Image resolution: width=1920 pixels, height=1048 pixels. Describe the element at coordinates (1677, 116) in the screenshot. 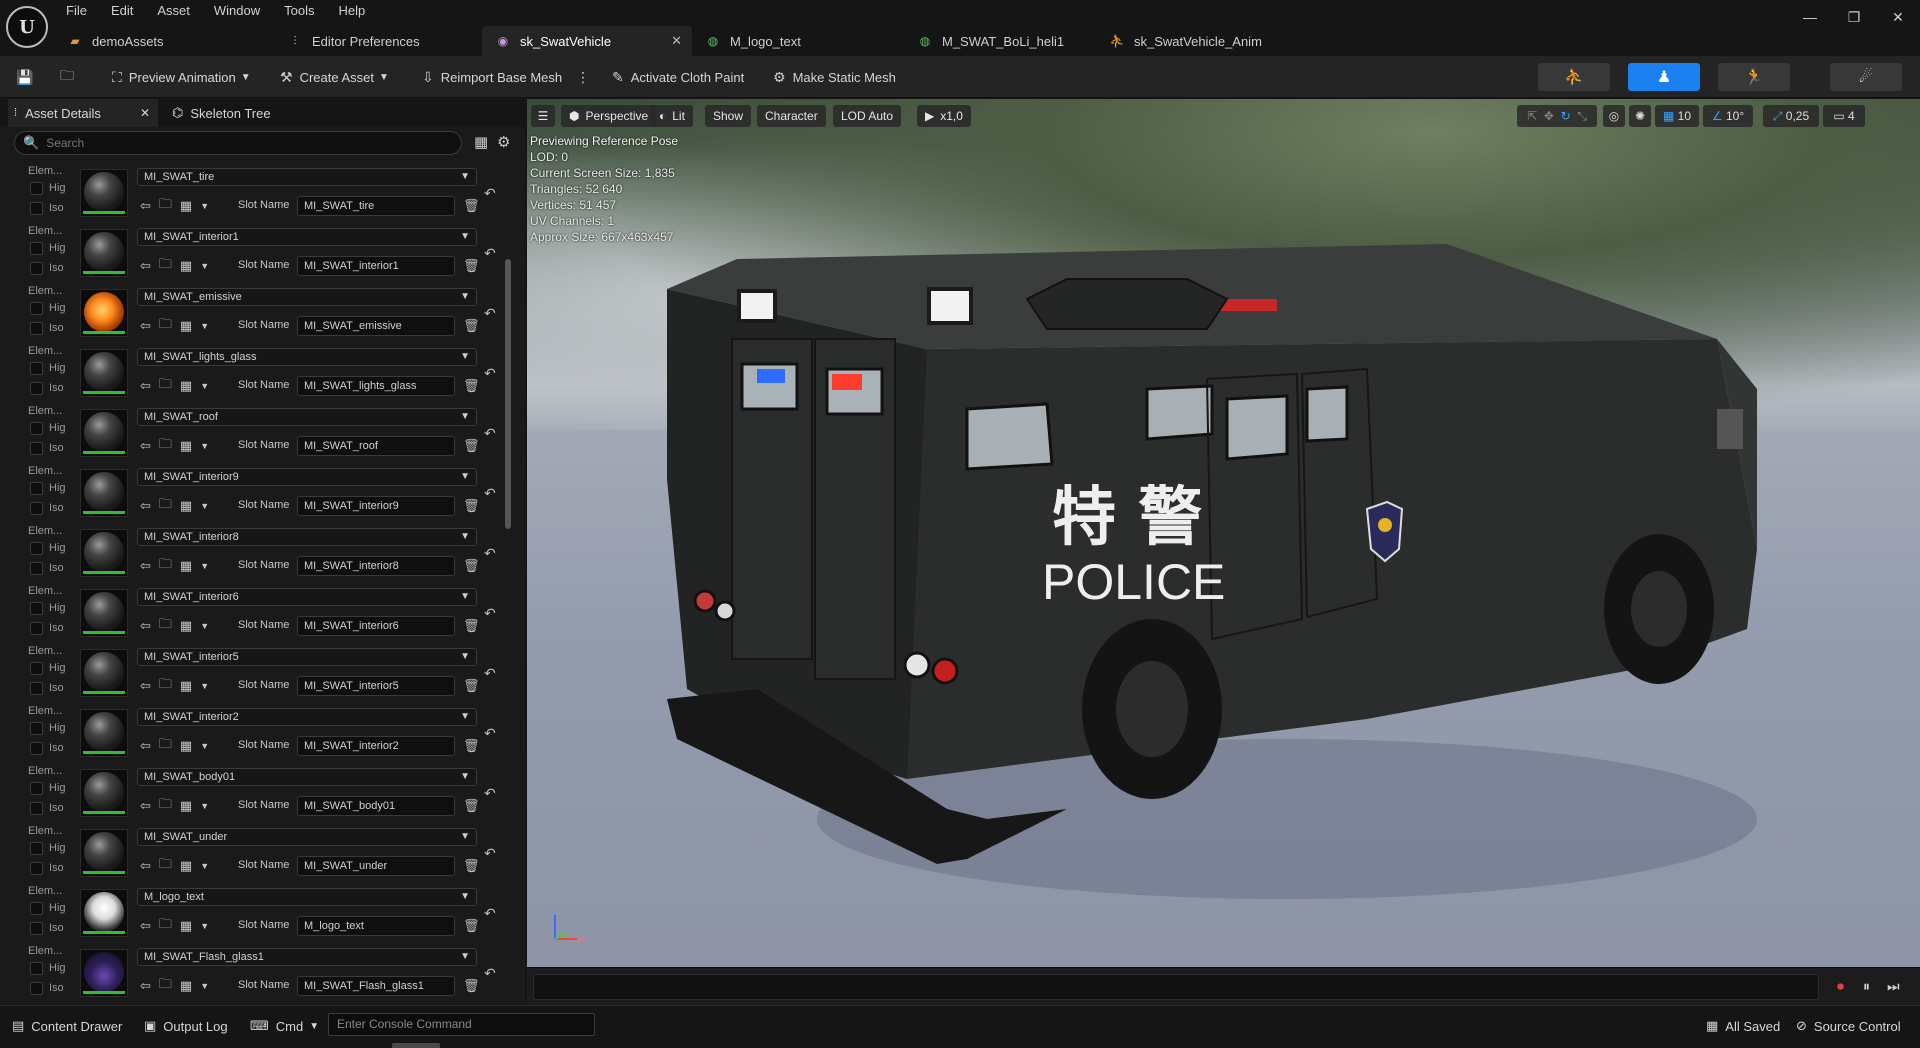

I see `grid-snap-button: ▦ 10` at that location.